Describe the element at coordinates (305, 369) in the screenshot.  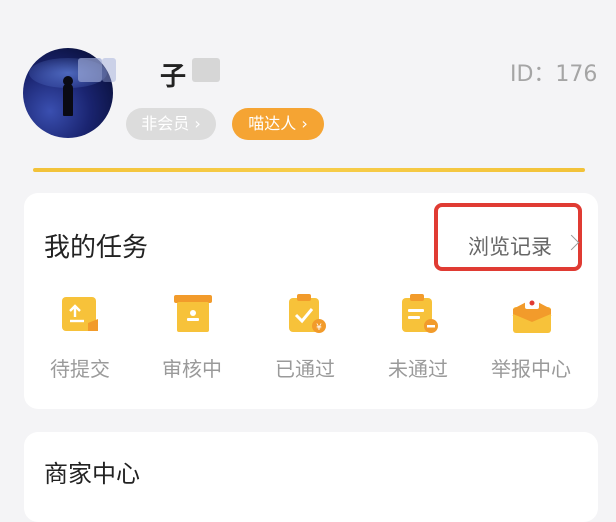
I see `task-label: 已通过` at that location.